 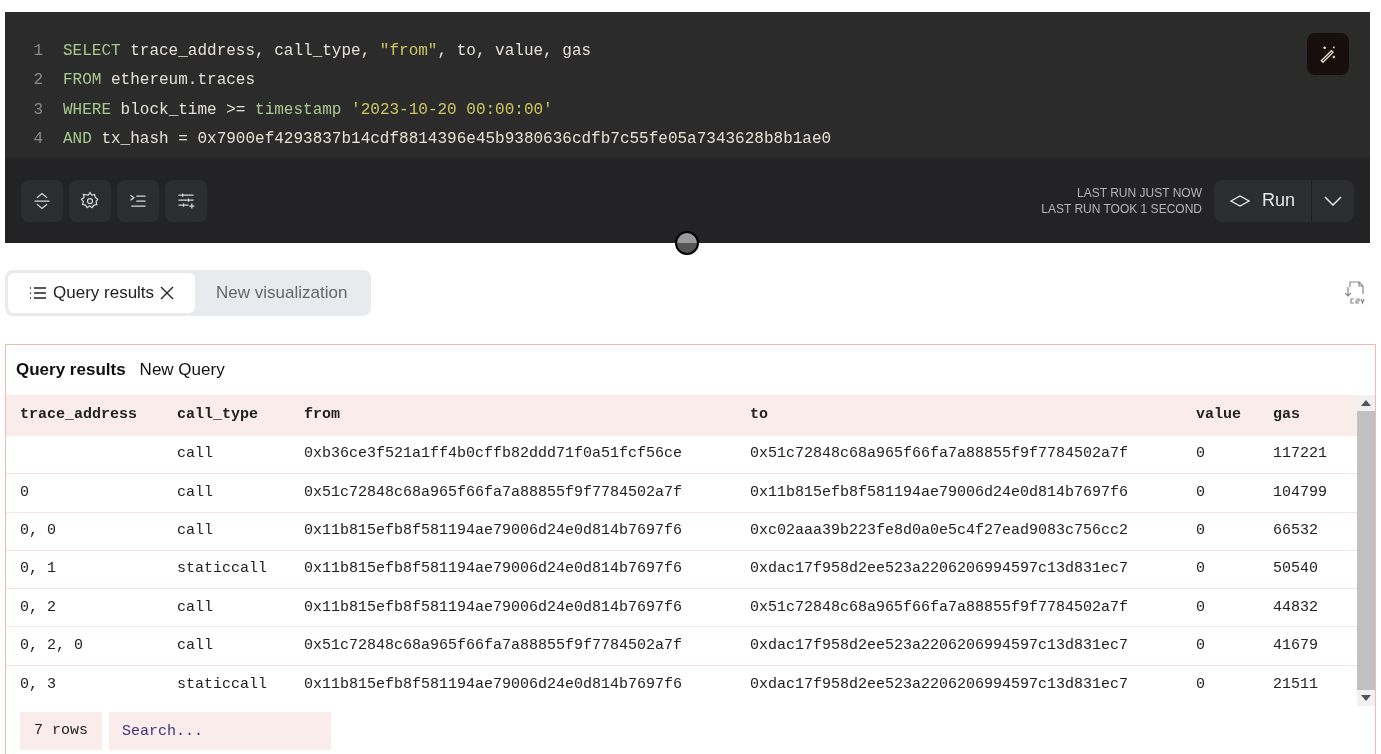 I want to click on table-cell: 41679, so click(x=1295, y=645).